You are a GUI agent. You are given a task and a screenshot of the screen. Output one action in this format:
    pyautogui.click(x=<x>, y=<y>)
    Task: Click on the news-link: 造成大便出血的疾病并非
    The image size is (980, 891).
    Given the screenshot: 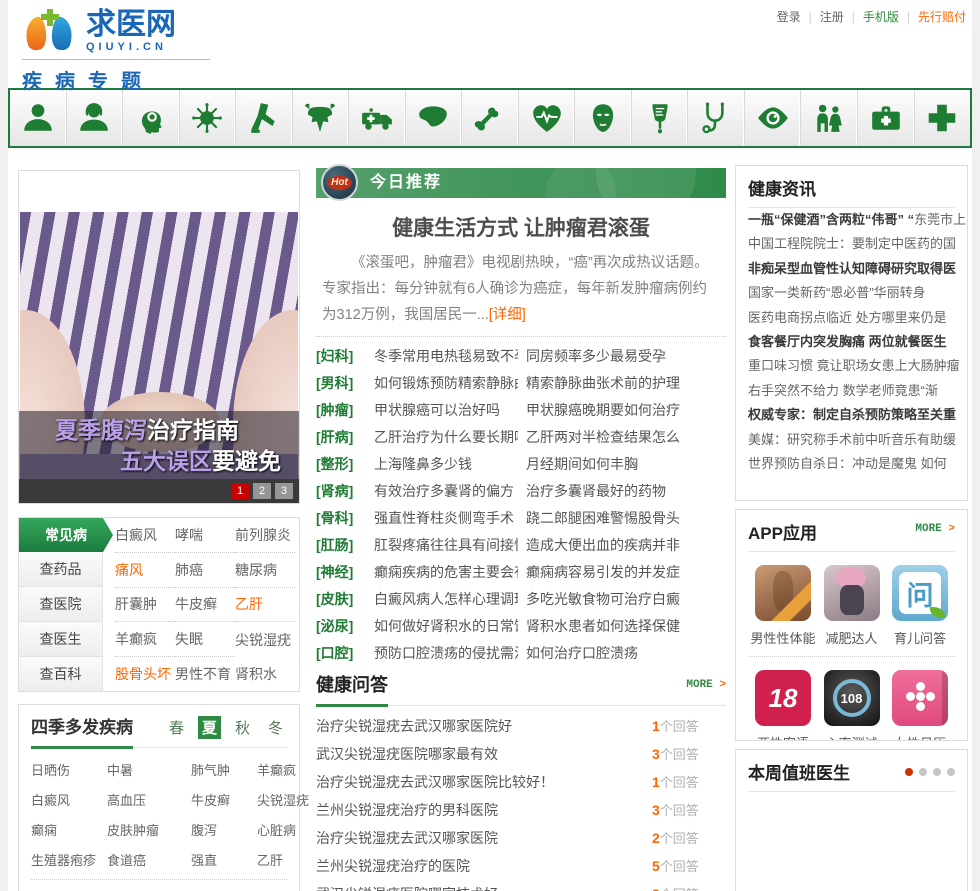 What is the action you would take?
    pyautogui.click(x=626, y=545)
    